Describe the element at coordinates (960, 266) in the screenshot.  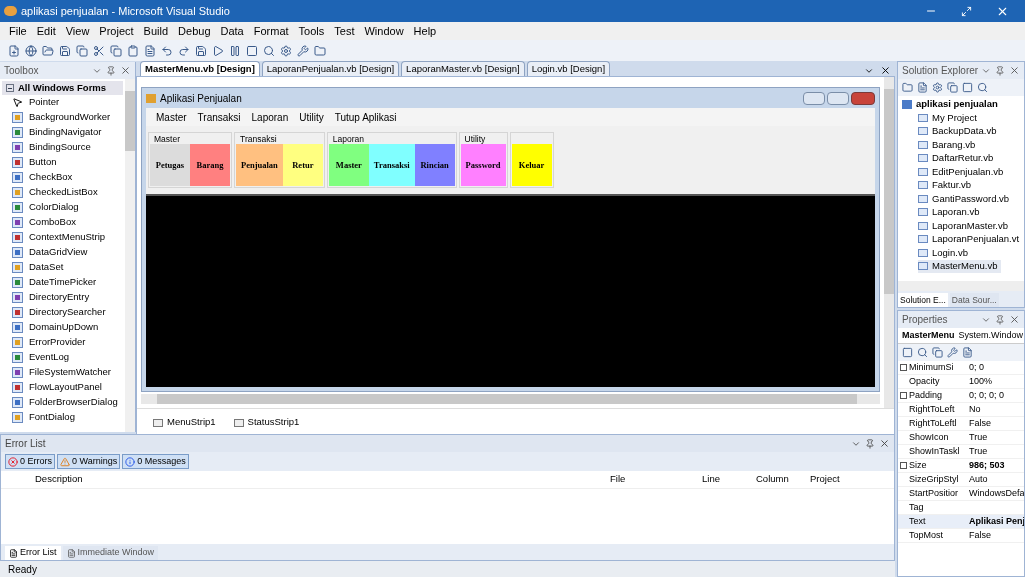
I see `tree-item: MasterMenu.vb` at that location.